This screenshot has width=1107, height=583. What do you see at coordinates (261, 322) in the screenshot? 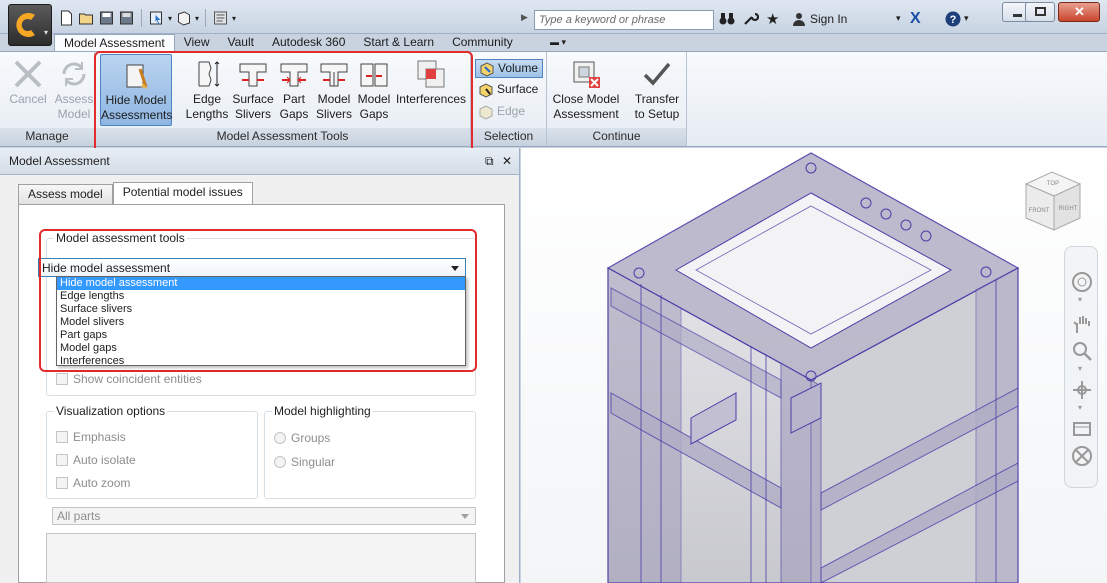
I see `dropdown-option: Model slivers` at bounding box center [261, 322].